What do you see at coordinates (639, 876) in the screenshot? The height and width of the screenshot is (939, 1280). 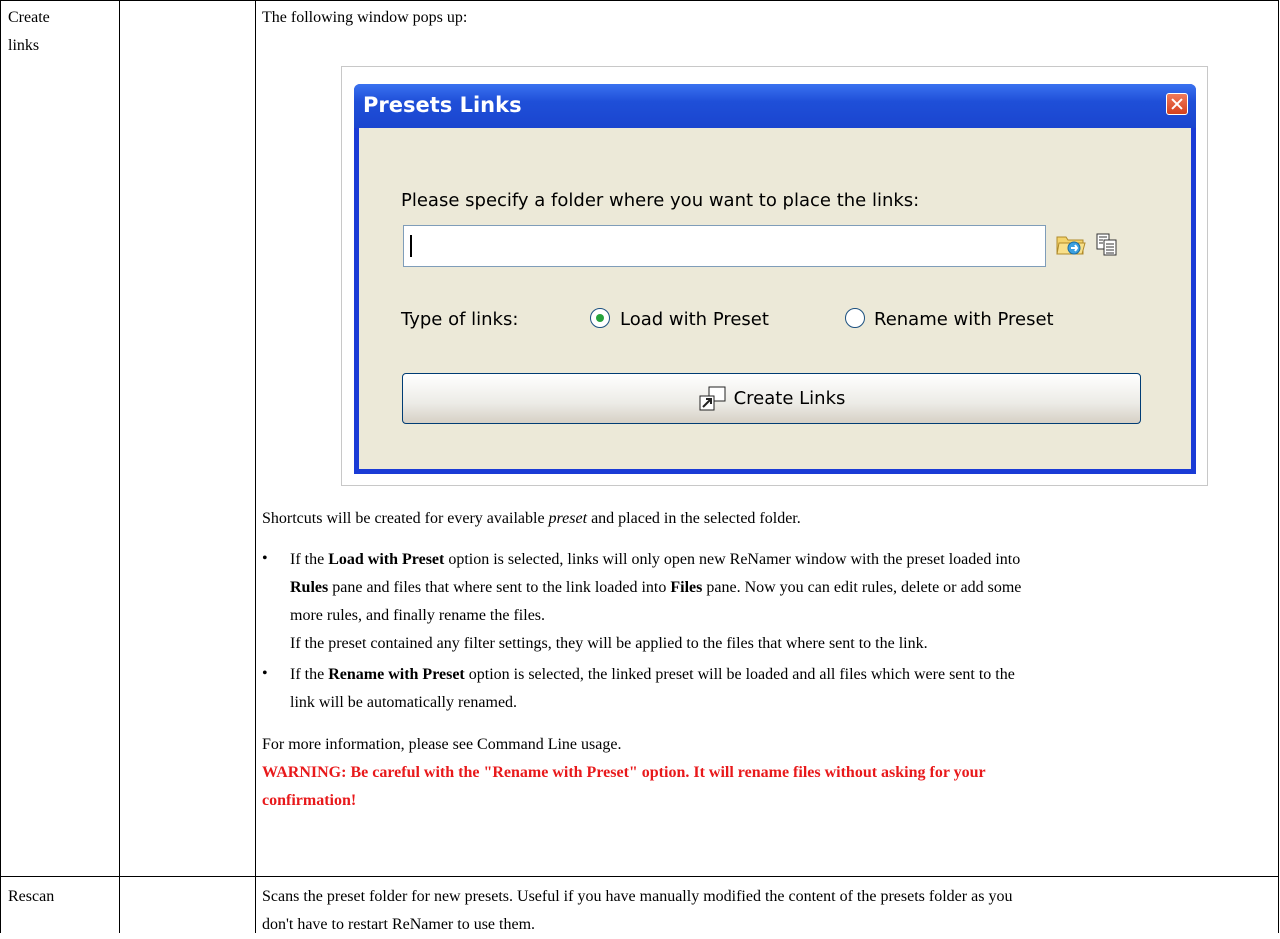 I see `row-divider` at bounding box center [639, 876].